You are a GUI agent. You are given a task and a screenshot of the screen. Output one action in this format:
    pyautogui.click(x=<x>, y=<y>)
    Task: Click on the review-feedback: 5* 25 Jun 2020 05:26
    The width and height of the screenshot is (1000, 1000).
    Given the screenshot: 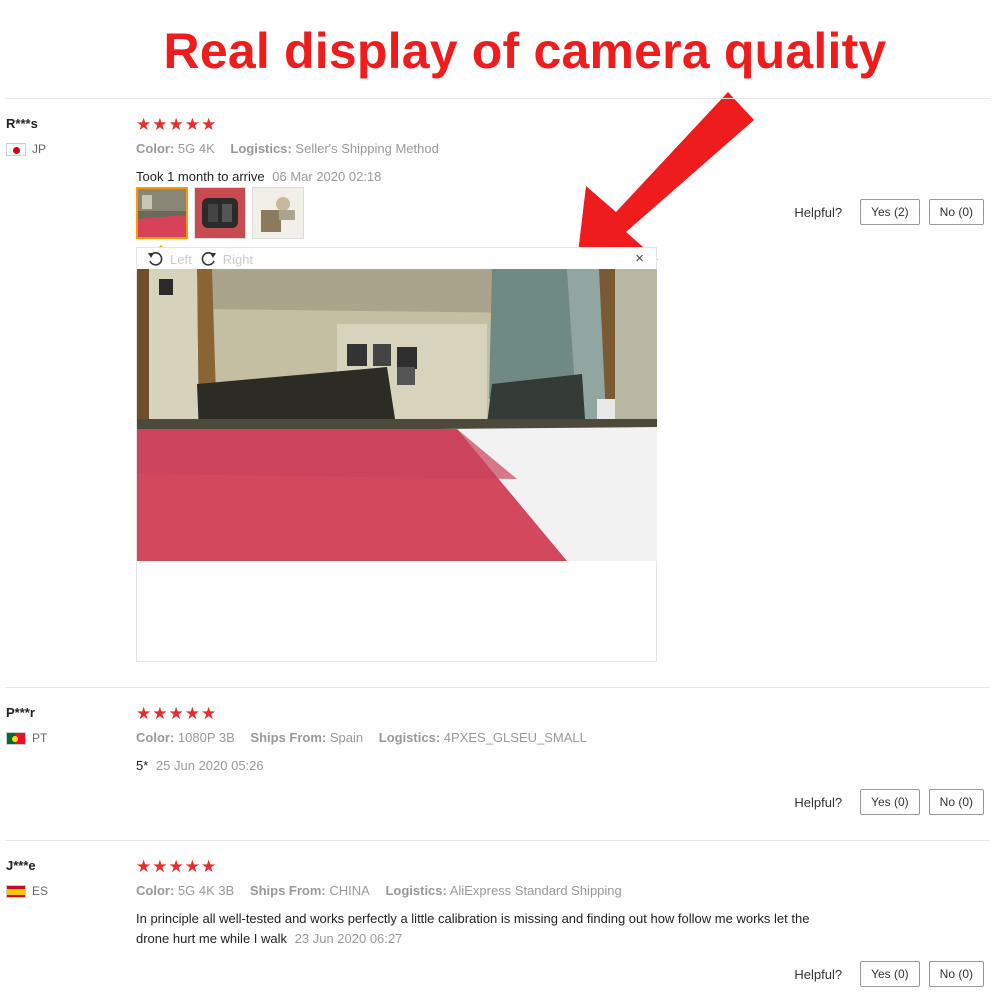 What is the action you would take?
    pyautogui.click(x=200, y=766)
    